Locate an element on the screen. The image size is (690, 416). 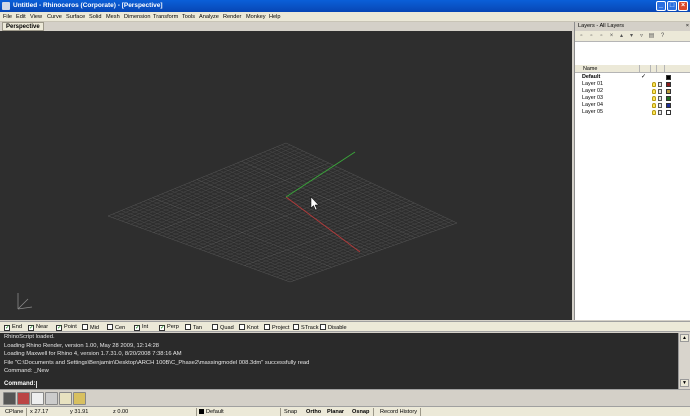
render-toolbar-icon is located at coordinates (23, 398).